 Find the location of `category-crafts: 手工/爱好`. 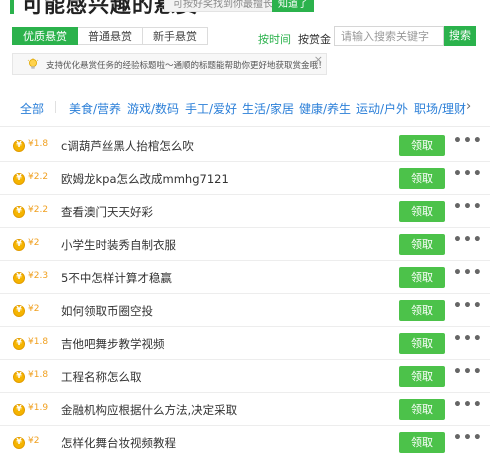

category-crafts: 手工/爱好 is located at coordinates (211, 108).